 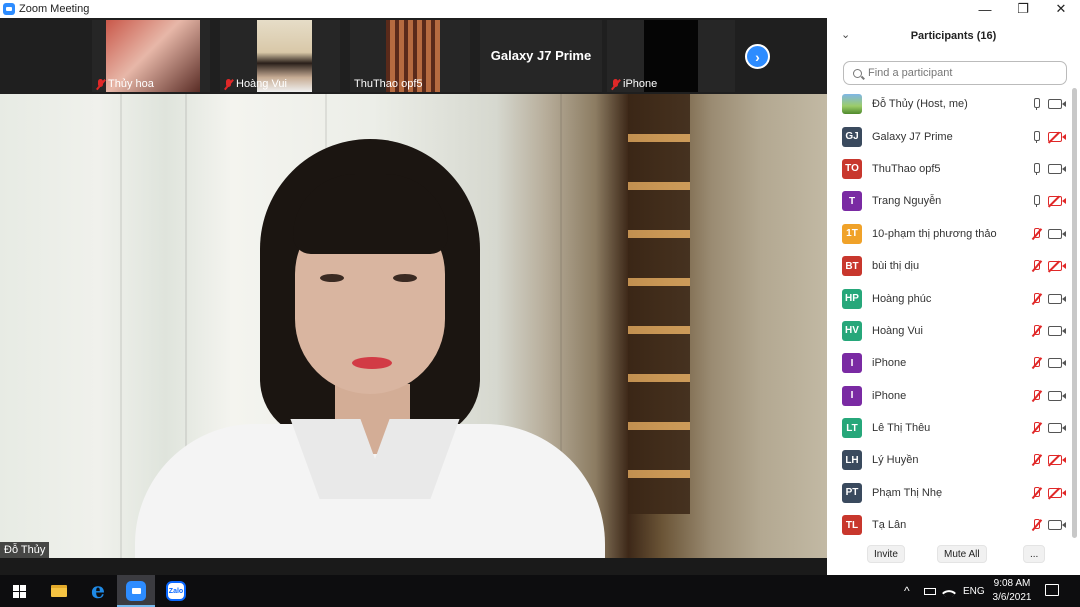 I want to click on start-button, so click(x=19, y=591).